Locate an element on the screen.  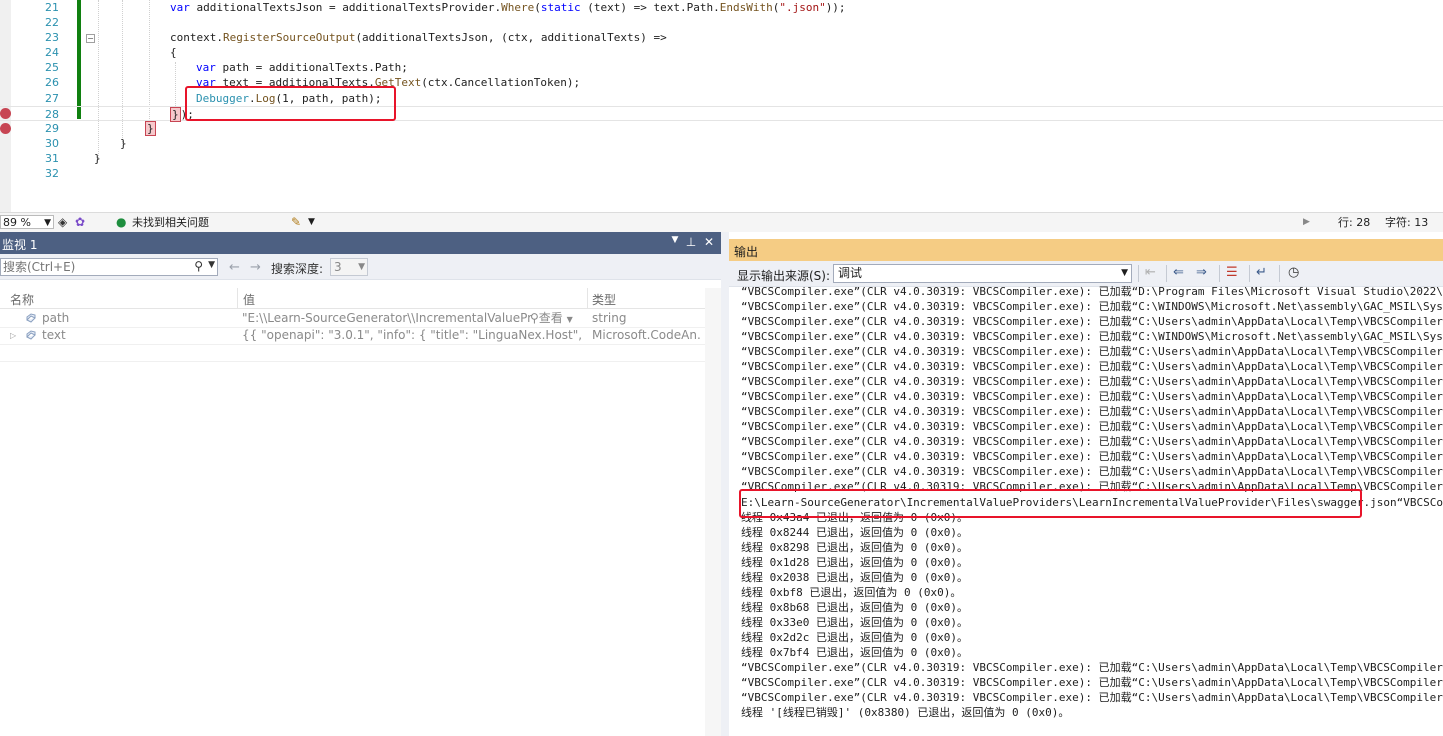
watch-row-name: text is located at coordinates (54, 335).